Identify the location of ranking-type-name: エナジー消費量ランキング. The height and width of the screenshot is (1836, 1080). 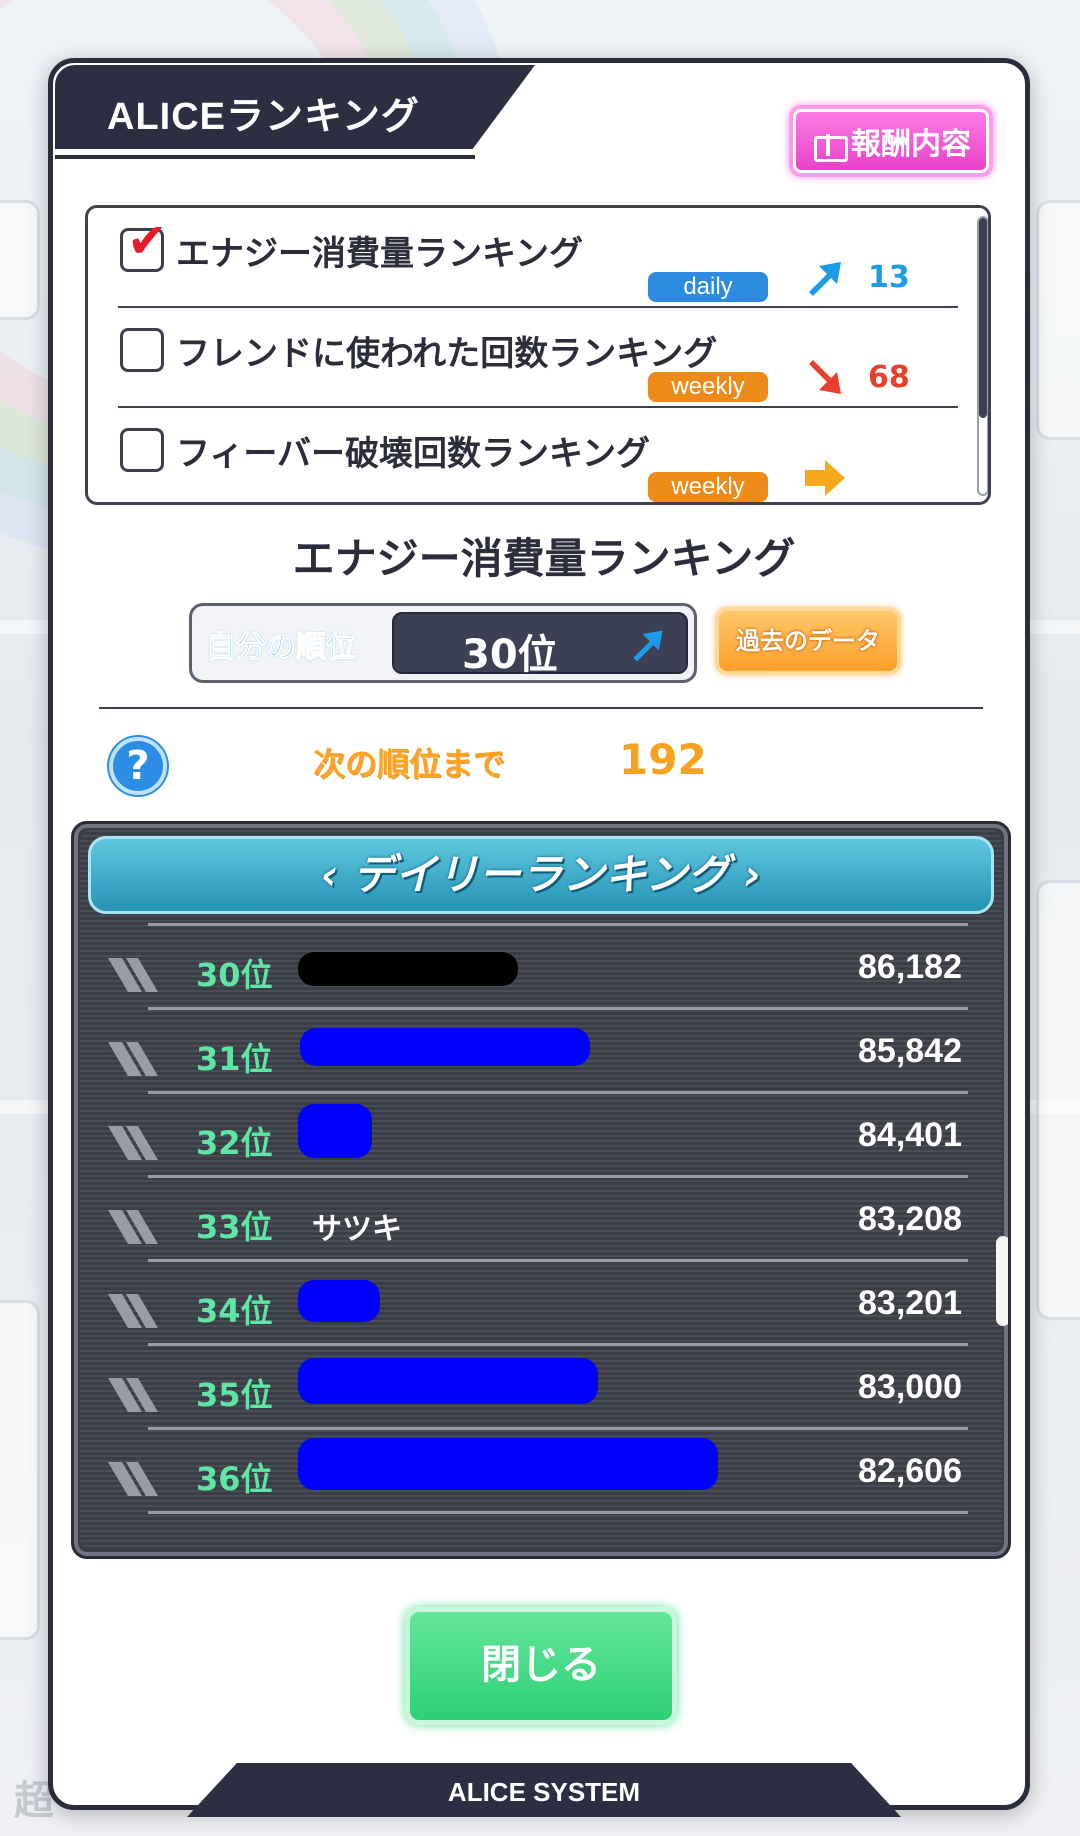
(379, 254).